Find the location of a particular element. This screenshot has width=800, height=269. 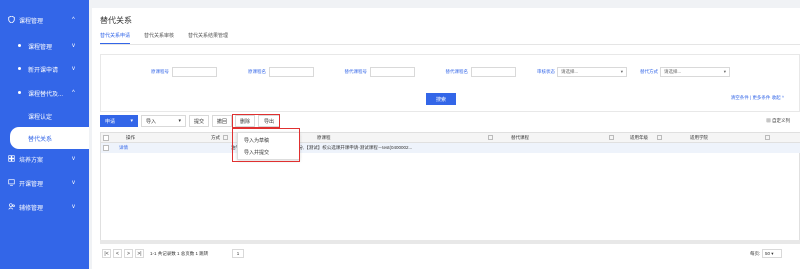

import-button: 导入 ▾ is located at coordinates (163, 121).